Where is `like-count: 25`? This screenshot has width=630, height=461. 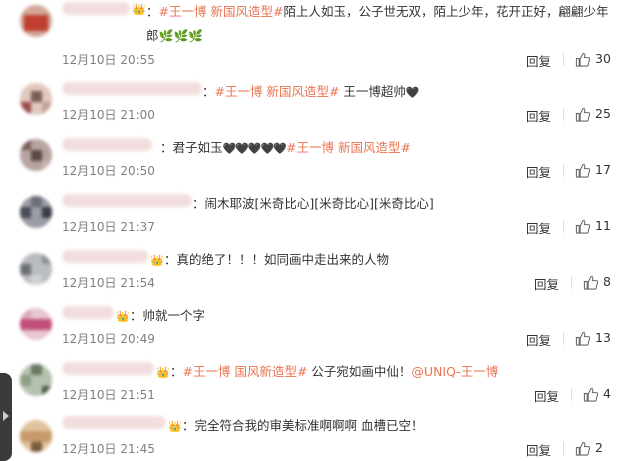 like-count: 25 is located at coordinates (603, 113).